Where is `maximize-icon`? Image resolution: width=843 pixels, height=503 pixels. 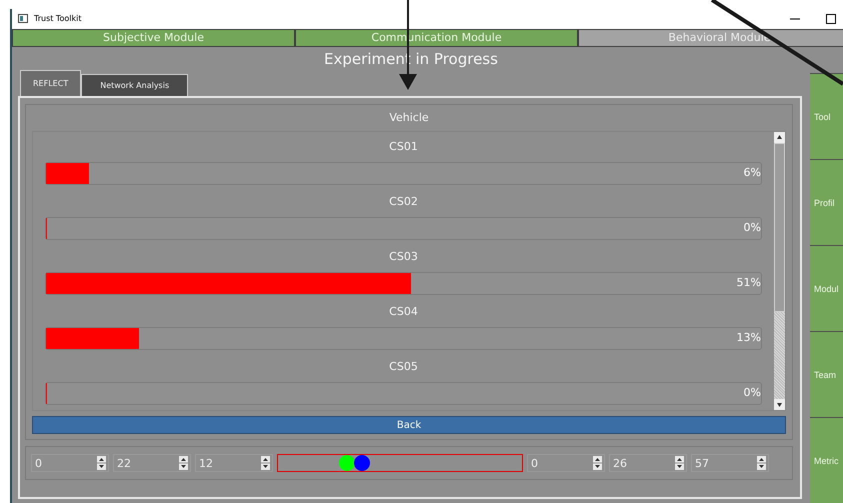
maximize-icon is located at coordinates (831, 19).